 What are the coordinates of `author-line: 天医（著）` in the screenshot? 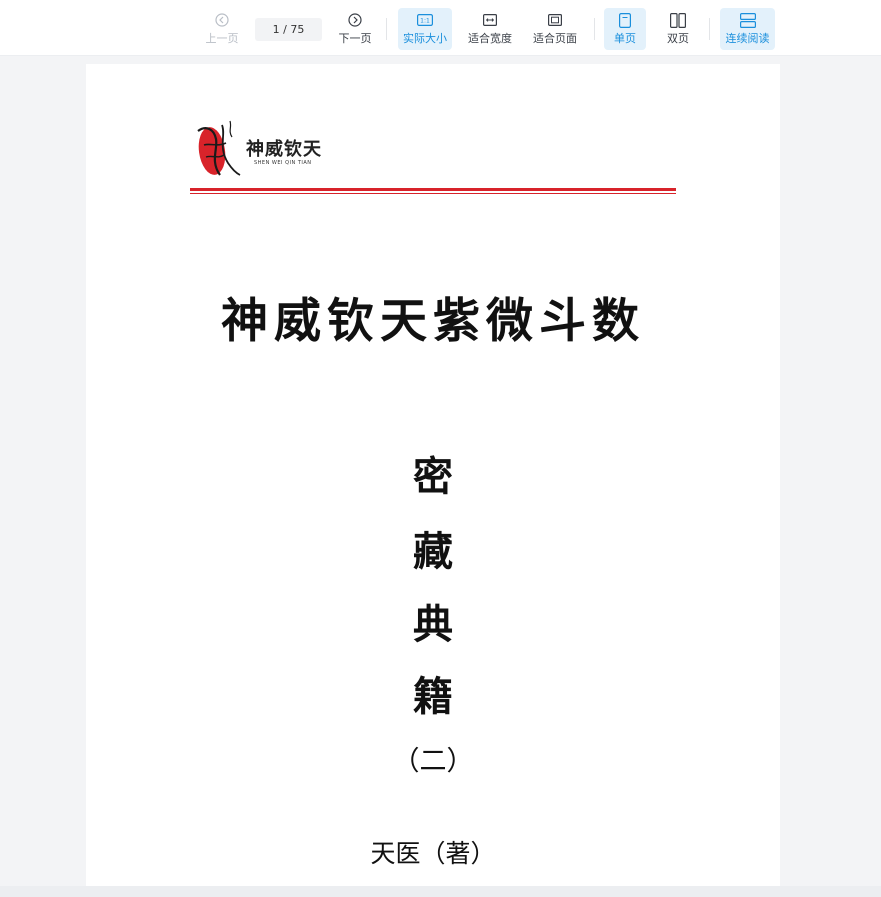 It's located at (433, 853).